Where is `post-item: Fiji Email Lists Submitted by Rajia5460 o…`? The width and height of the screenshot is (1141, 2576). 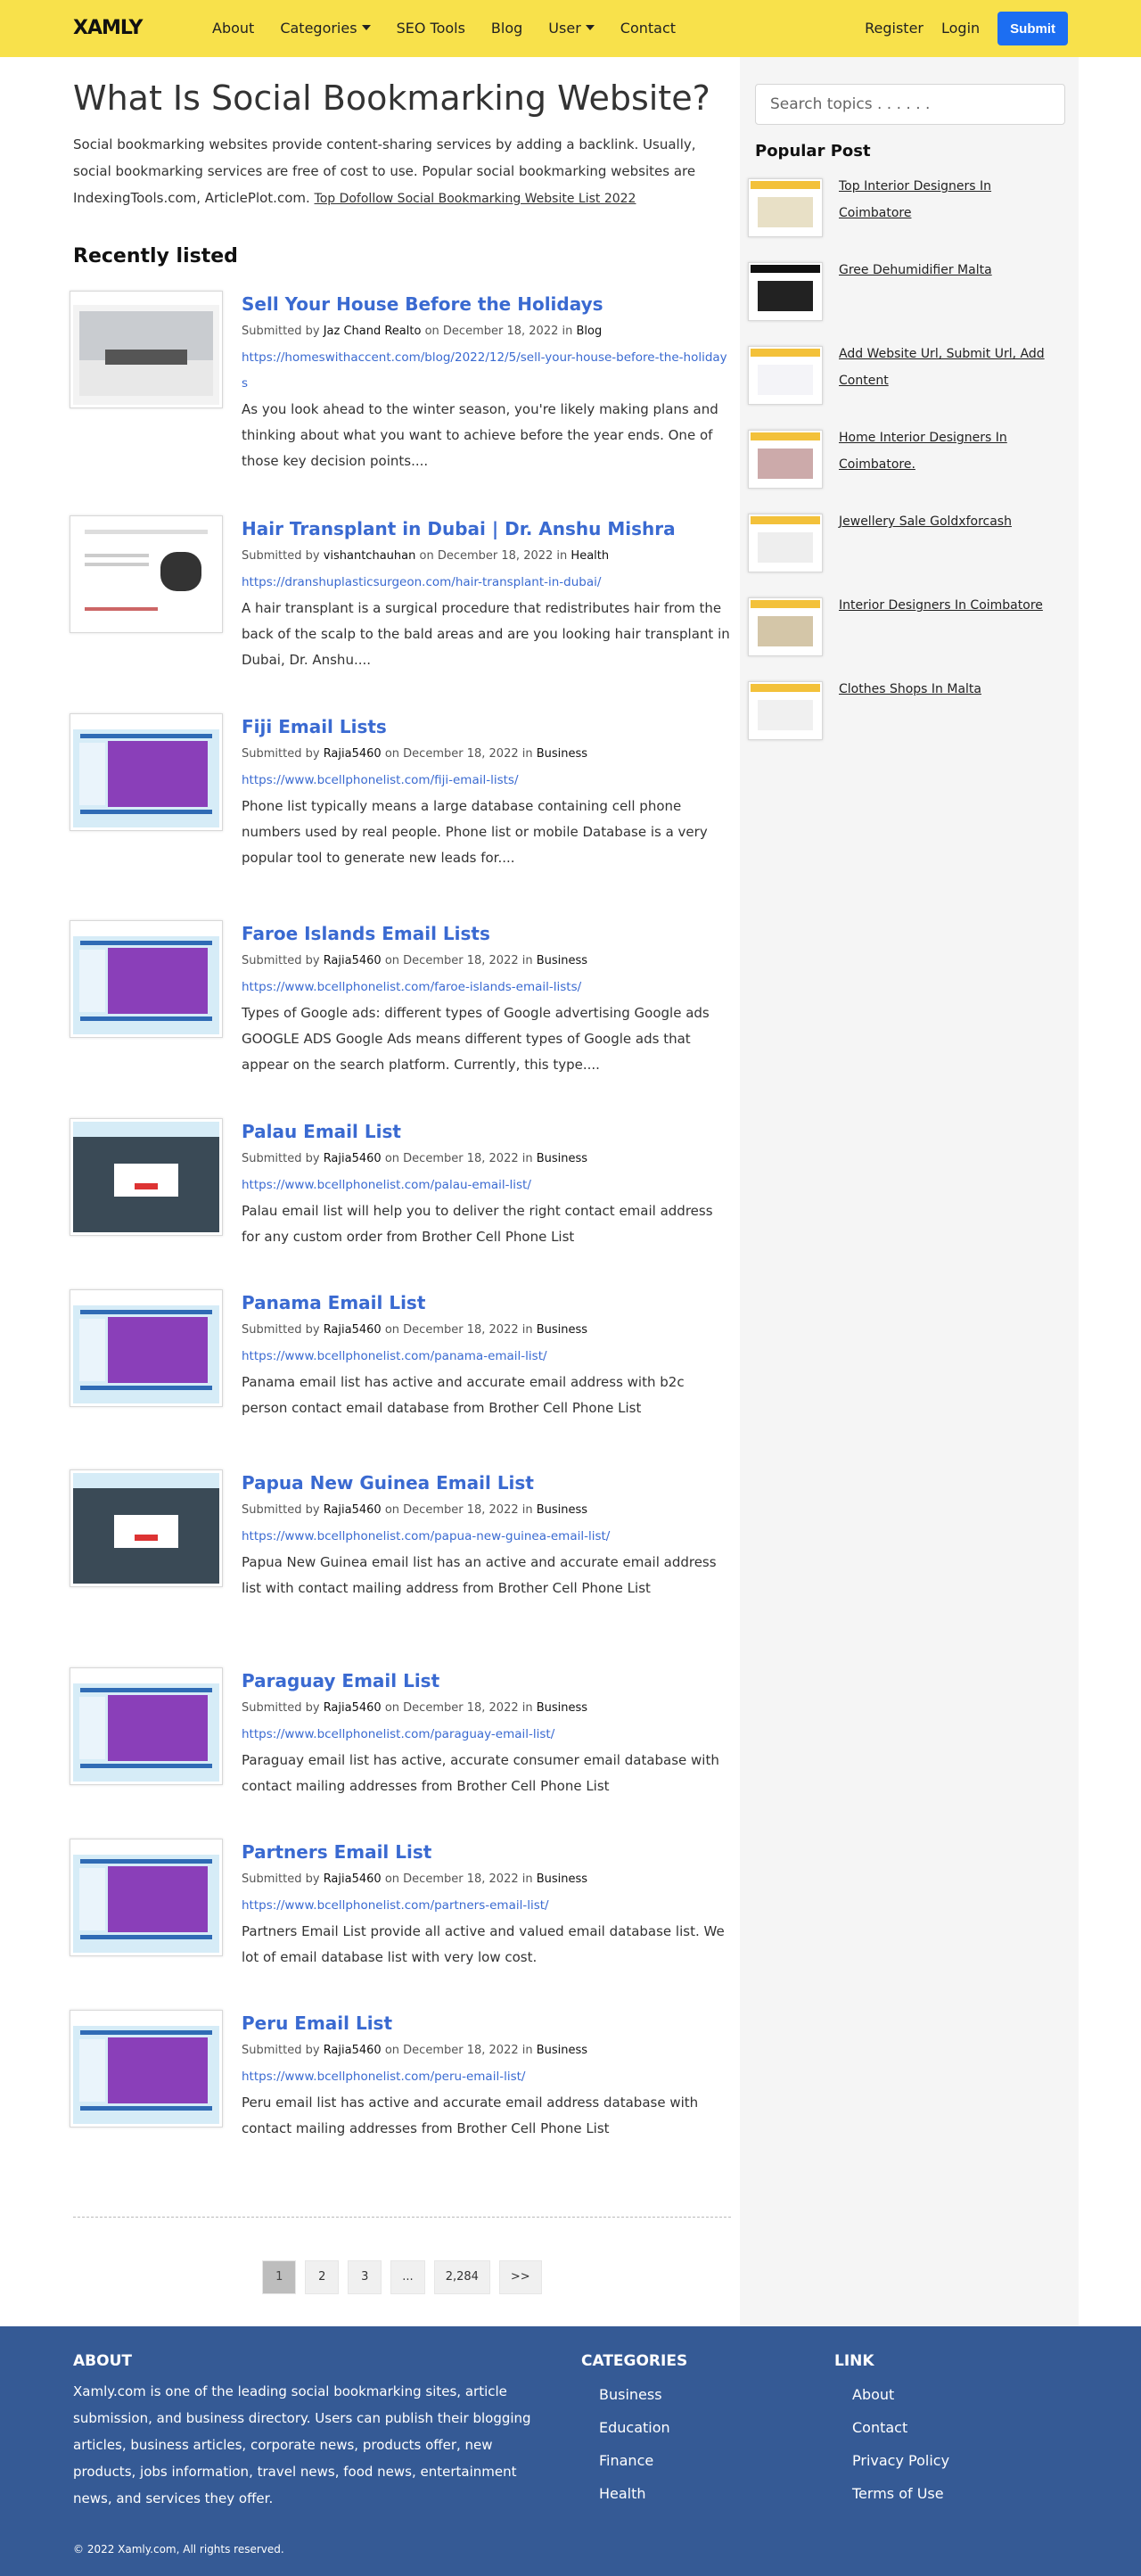
post-item: Fiji Email Lists Submitted by Rajia5460 o… is located at coordinates (400, 816).